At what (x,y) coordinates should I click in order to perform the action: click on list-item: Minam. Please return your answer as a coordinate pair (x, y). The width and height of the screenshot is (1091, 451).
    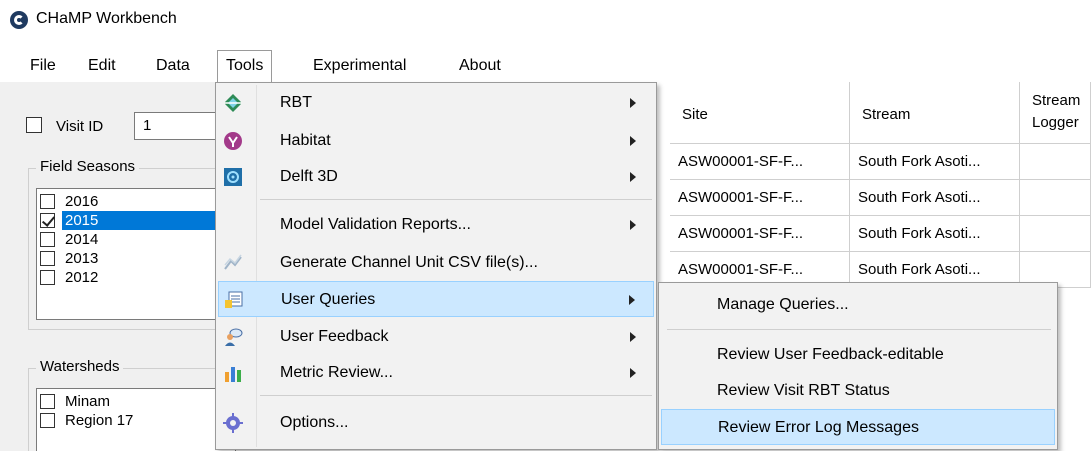
    Looking at the image, I should click on (136, 401).